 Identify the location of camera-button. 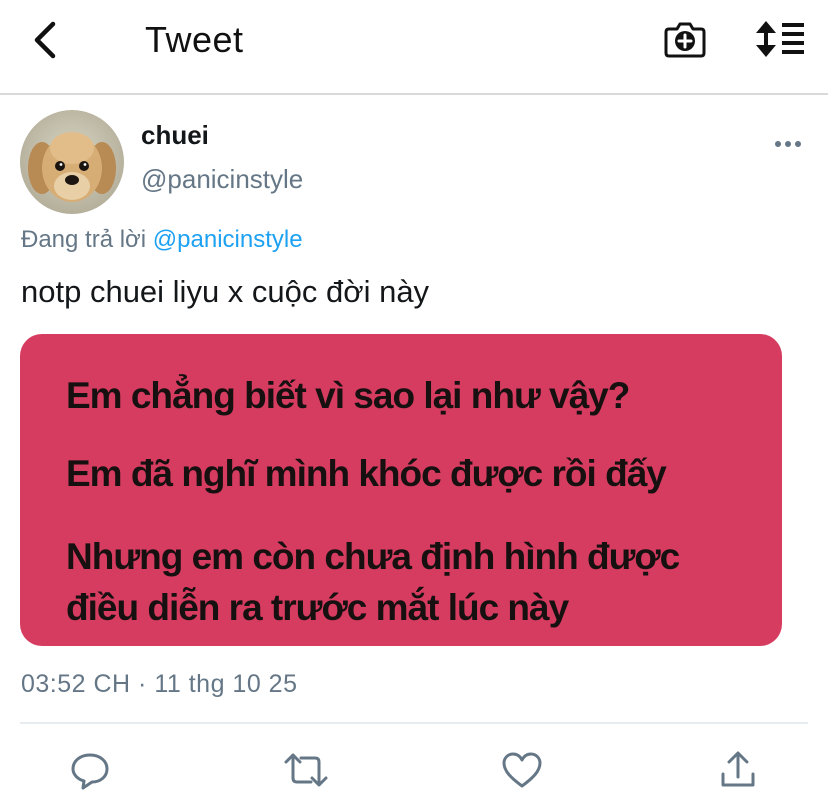
(685, 39).